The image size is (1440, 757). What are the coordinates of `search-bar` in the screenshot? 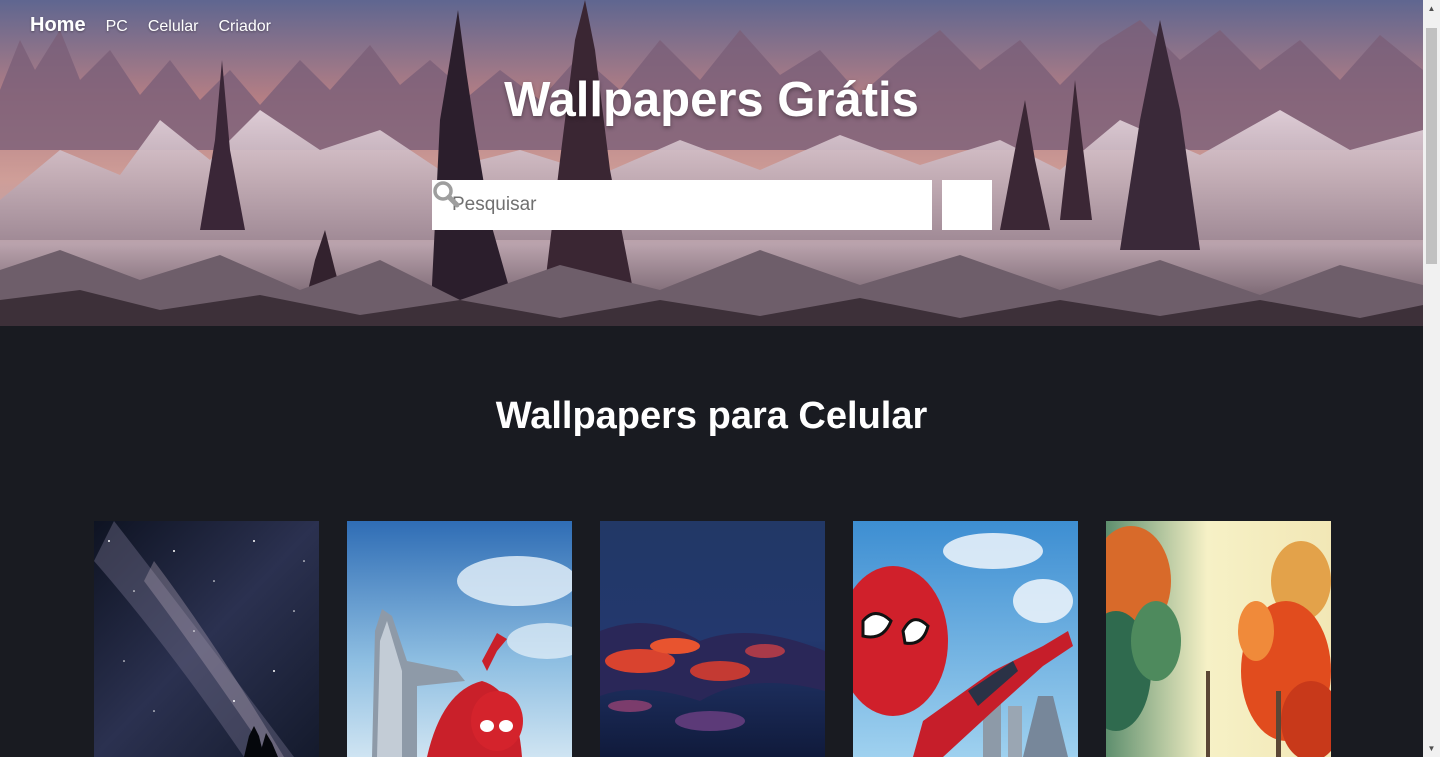 It's located at (712, 205).